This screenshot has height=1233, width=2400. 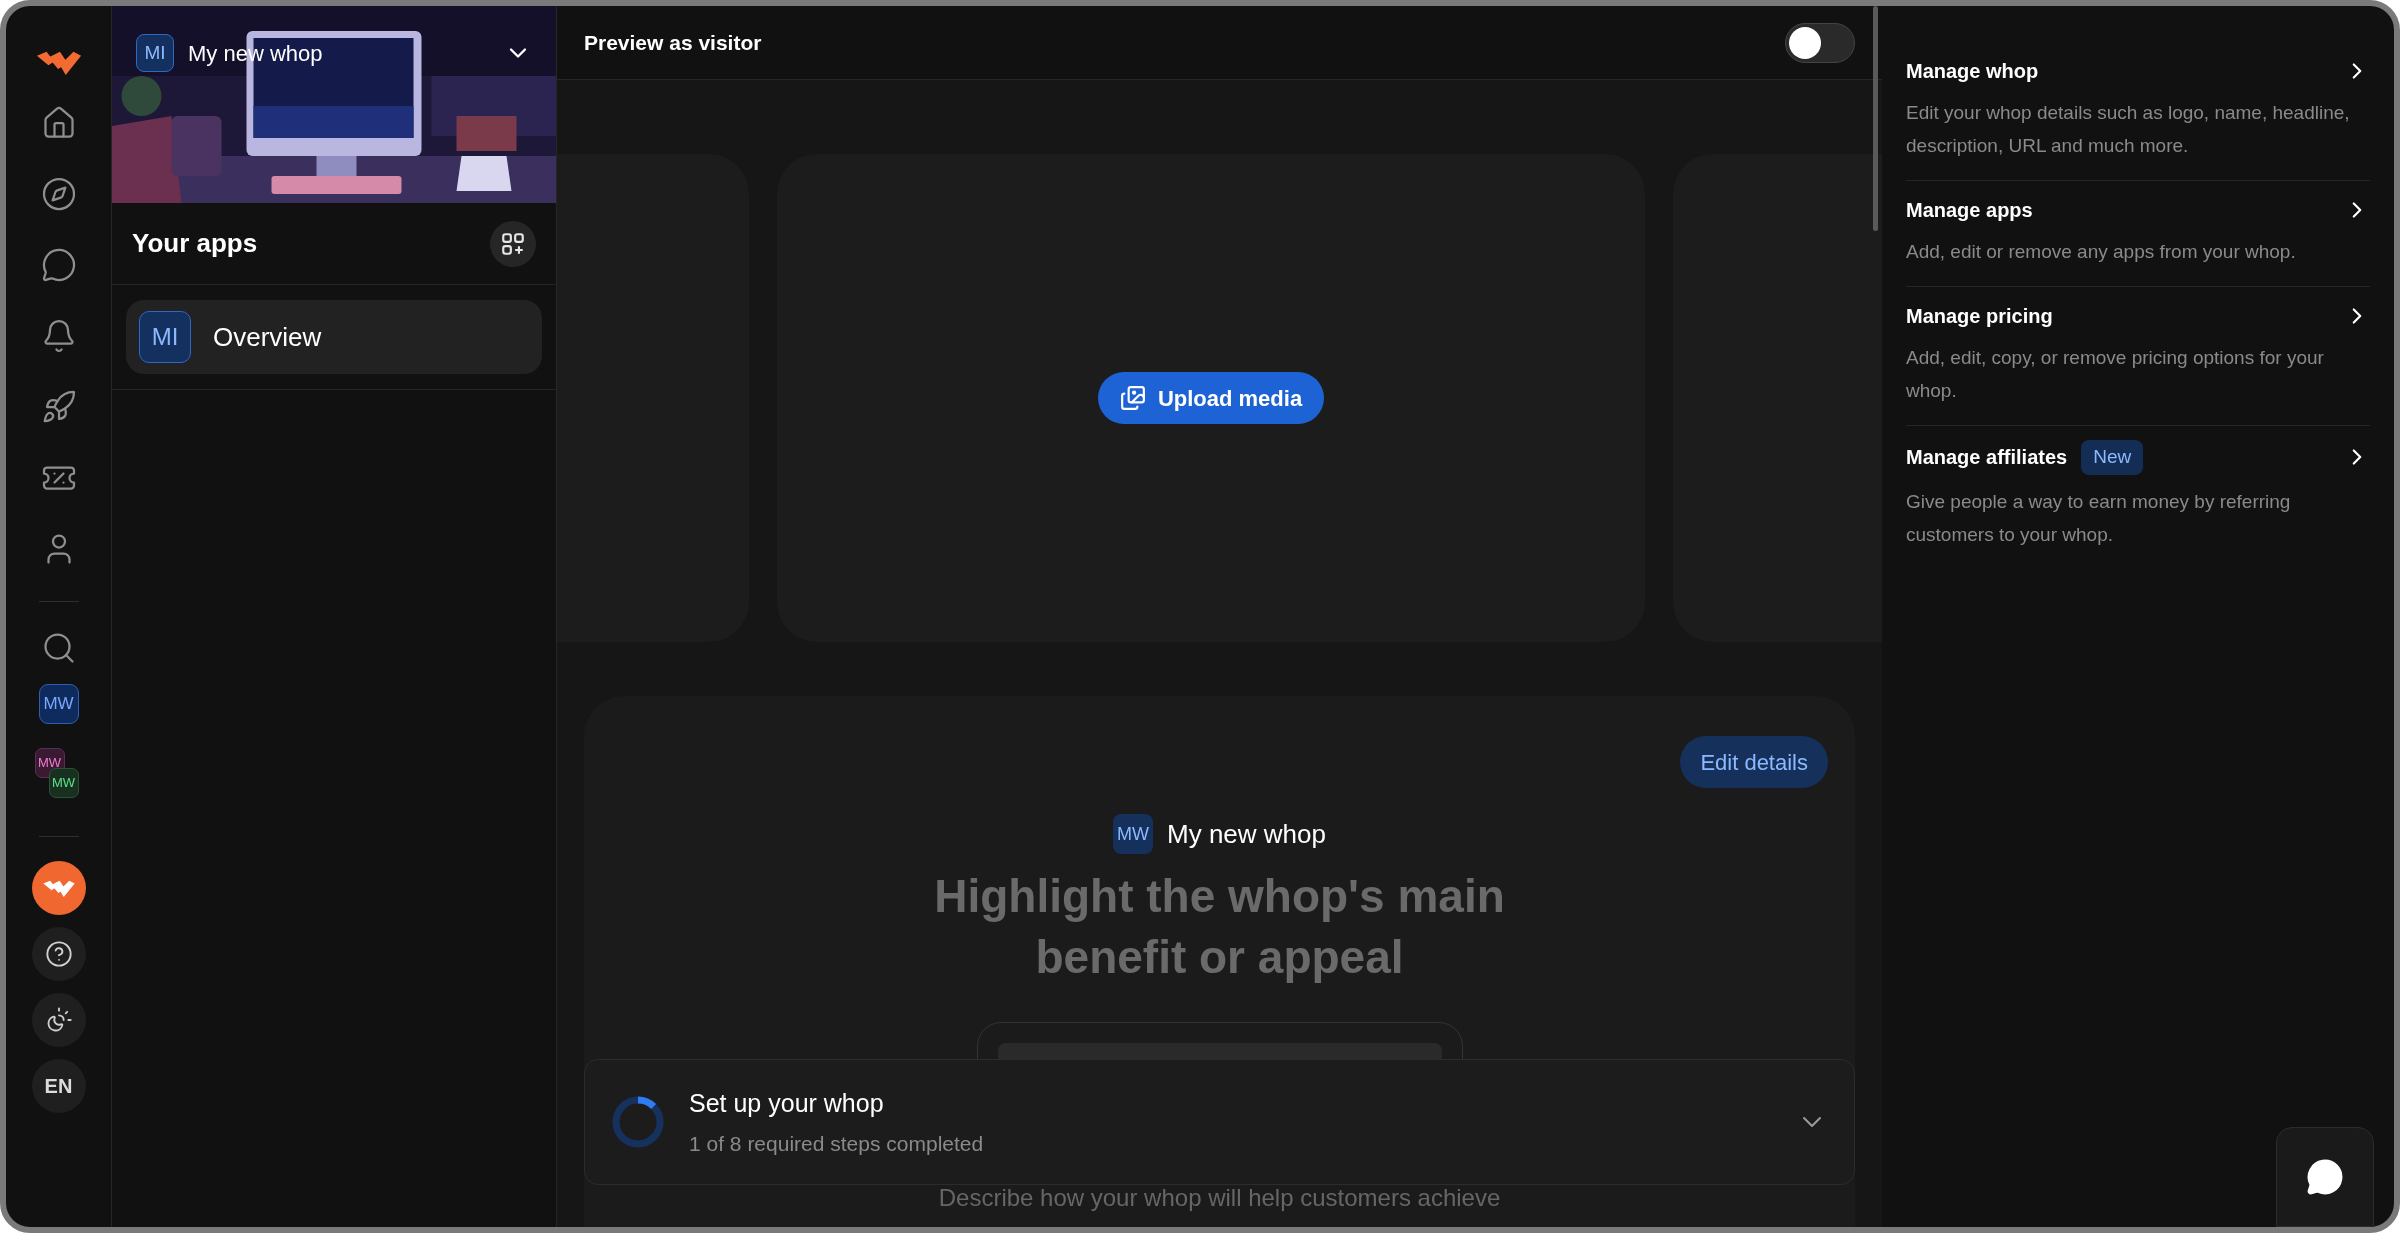 I want to click on manage-item: Manage affiliates New Give people a way to earn money by referring customers to your whop., so click(x=2138, y=495).